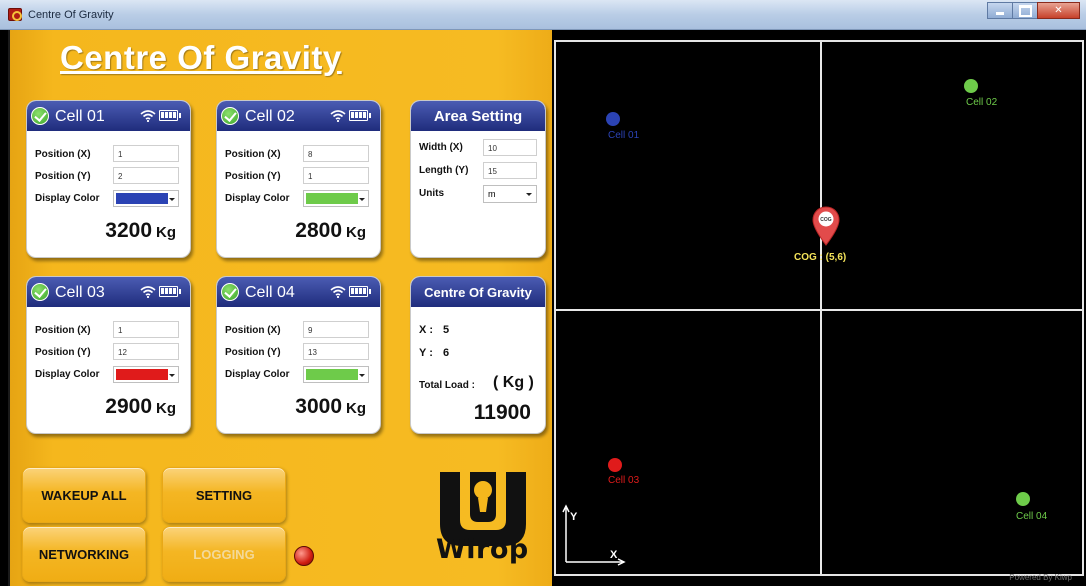 Image resolution: width=1086 pixels, height=586 pixels. Describe the element at coordinates (298, 292) in the screenshot. I see `cell-card-header: Cell 04` at that location.